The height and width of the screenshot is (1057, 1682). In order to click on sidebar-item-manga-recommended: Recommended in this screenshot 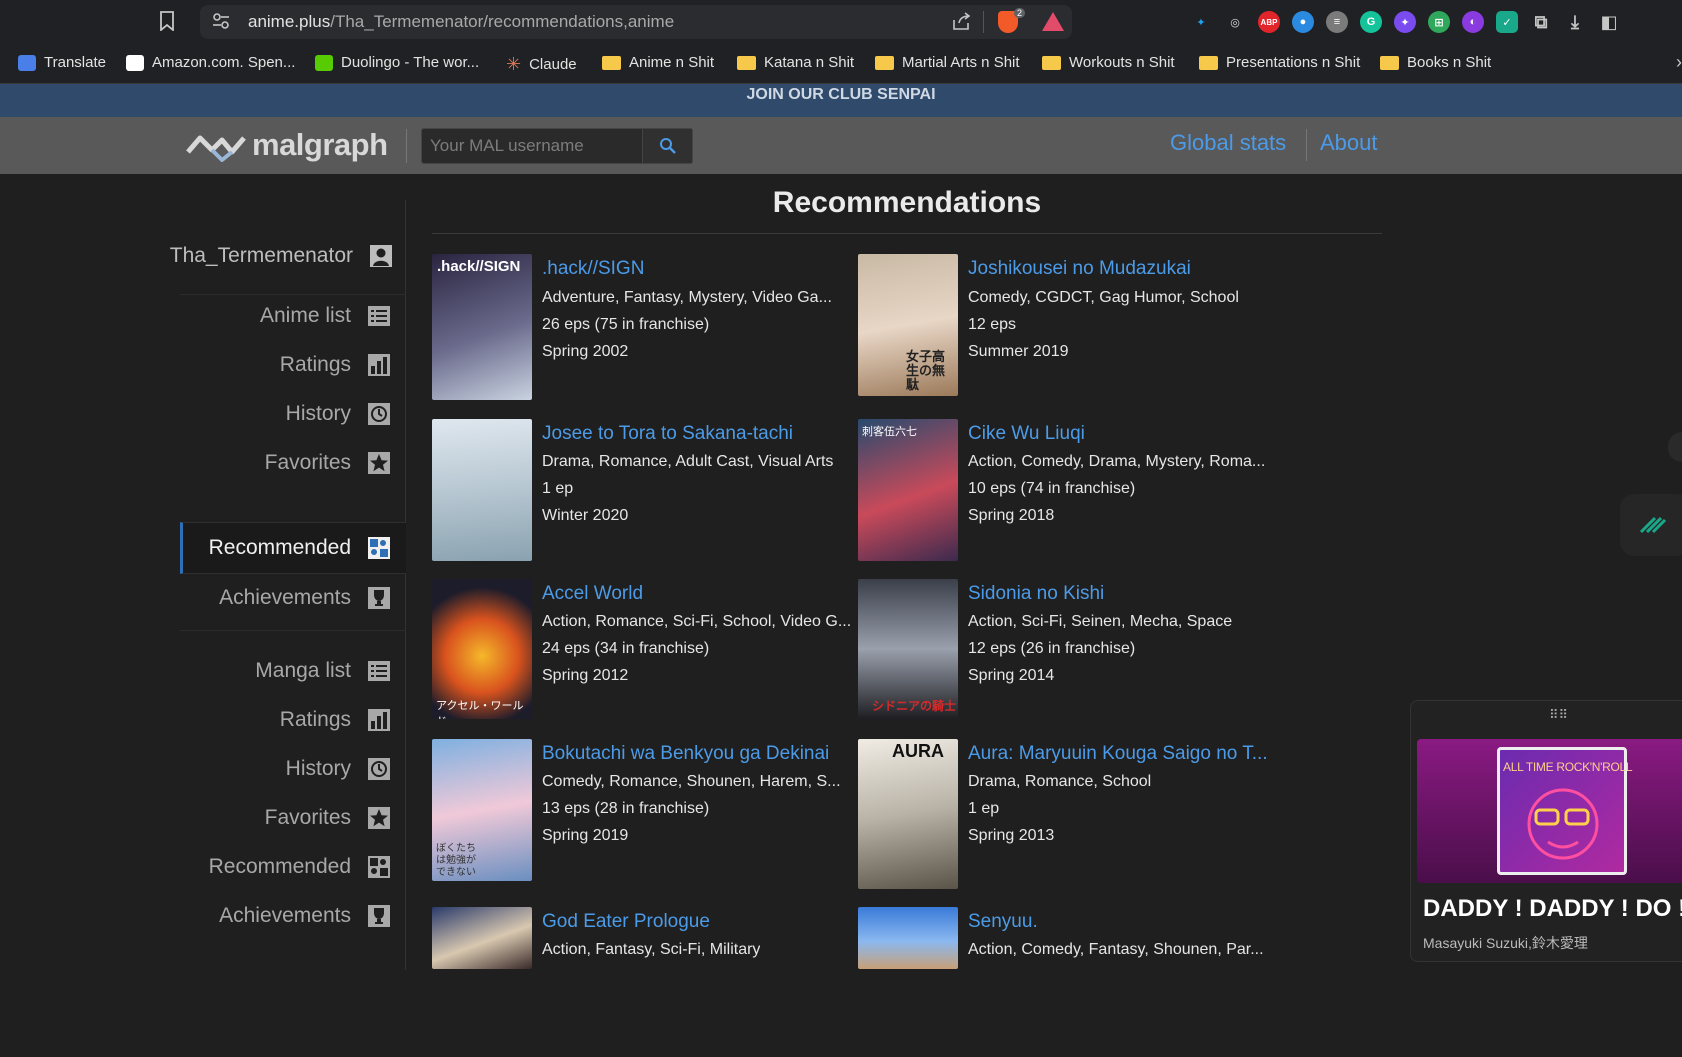, I will do `click(300, 867)`.